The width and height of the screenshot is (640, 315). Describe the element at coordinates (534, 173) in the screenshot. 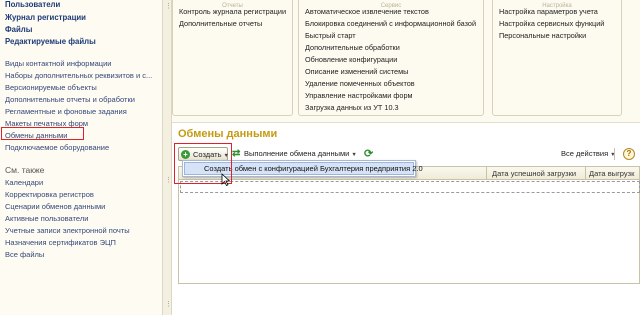

I see `column-header-last-load: Дата успешной загрузки` at that location.